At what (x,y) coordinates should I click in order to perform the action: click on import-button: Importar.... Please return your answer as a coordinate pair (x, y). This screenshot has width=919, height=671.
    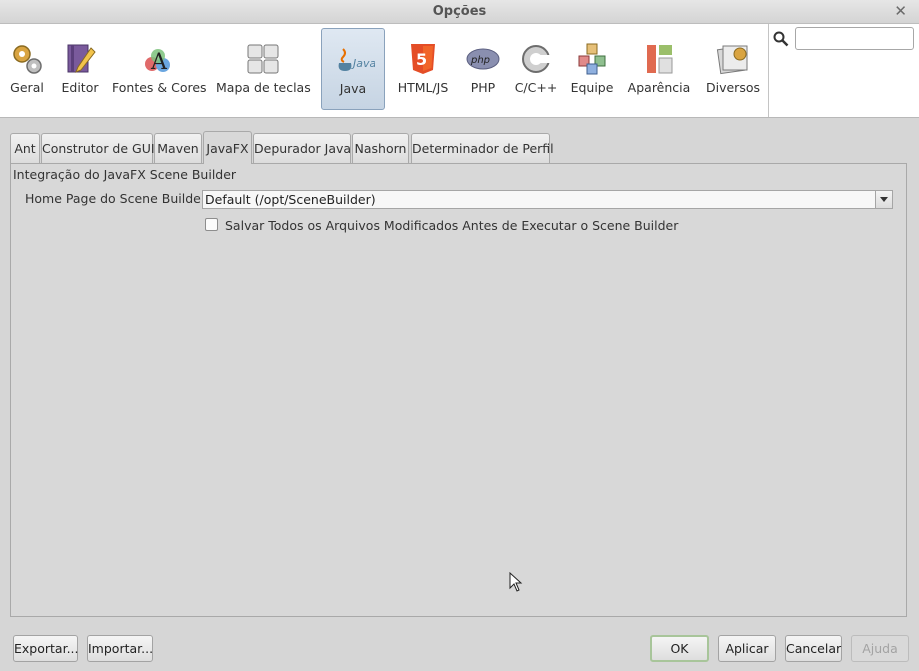
    Looking at the image, I should click on (120, 648).